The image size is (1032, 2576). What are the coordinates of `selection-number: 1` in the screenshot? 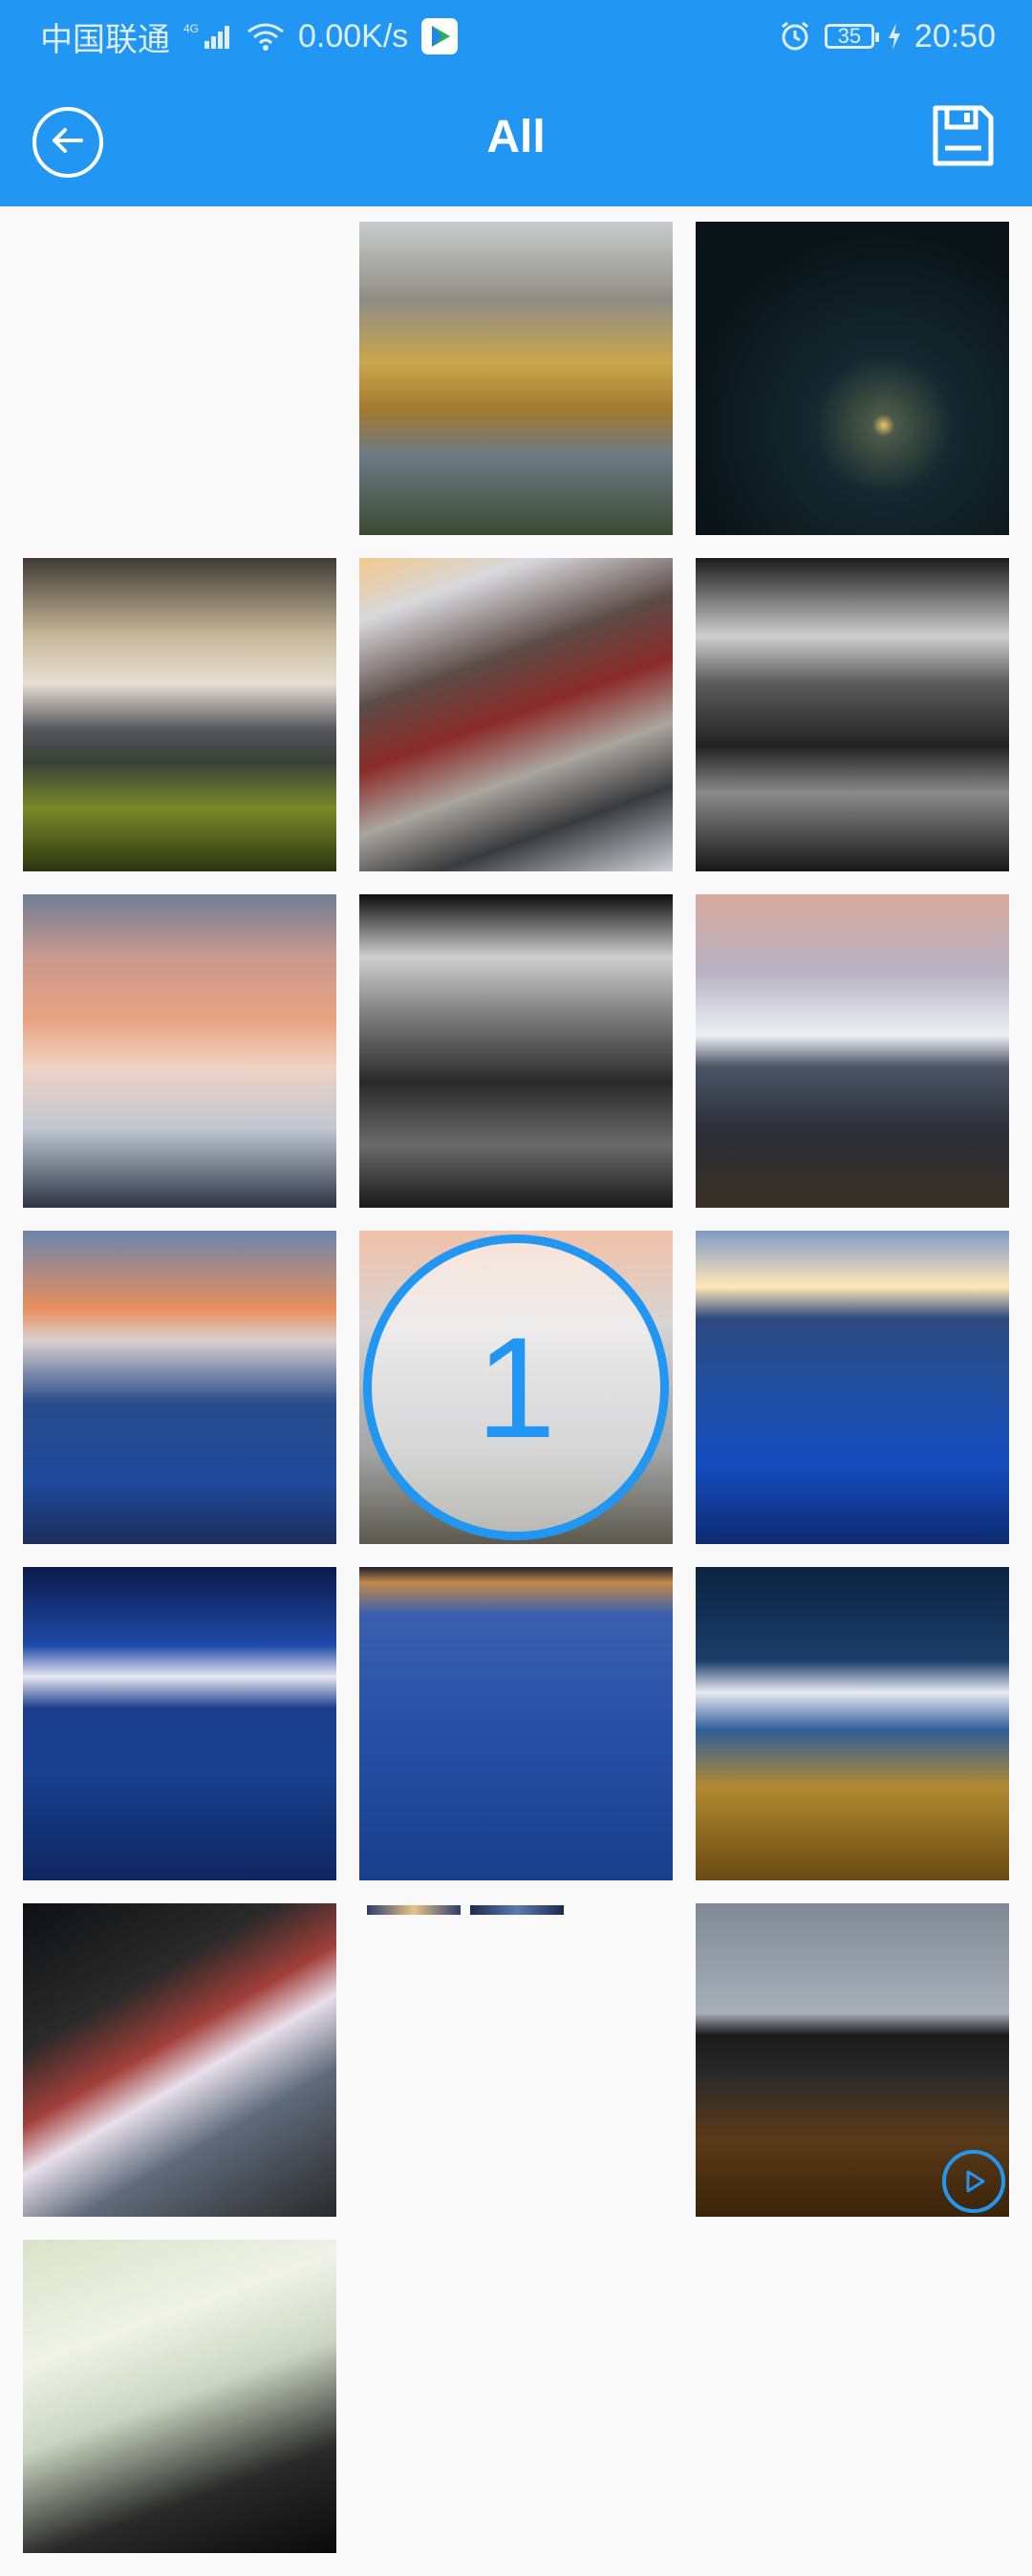 It's located at (516, 1387).